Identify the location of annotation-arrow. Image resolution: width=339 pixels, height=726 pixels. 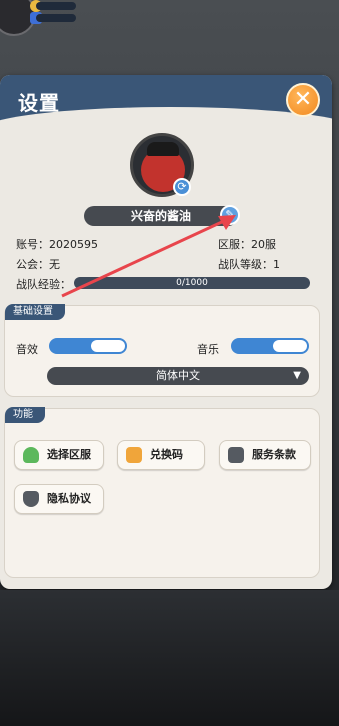
(148, 256).